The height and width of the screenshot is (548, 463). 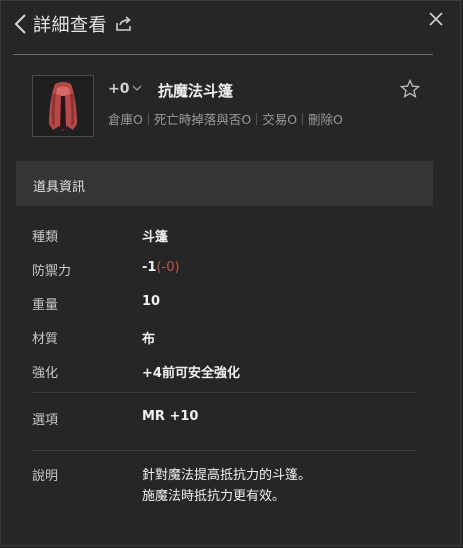 I want to click on prop-defense-label: 防禦力, so click(x=52, y=271).